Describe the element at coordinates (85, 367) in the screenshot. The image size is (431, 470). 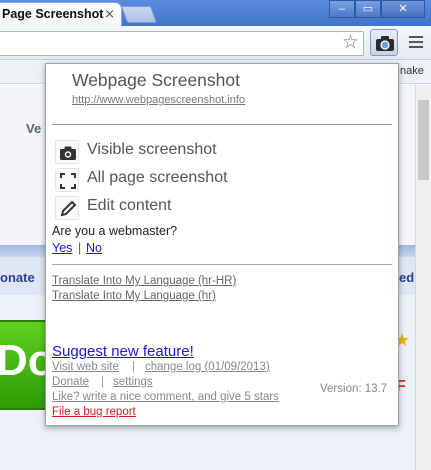
I see `visit-site-link: Visit web site` at that location.